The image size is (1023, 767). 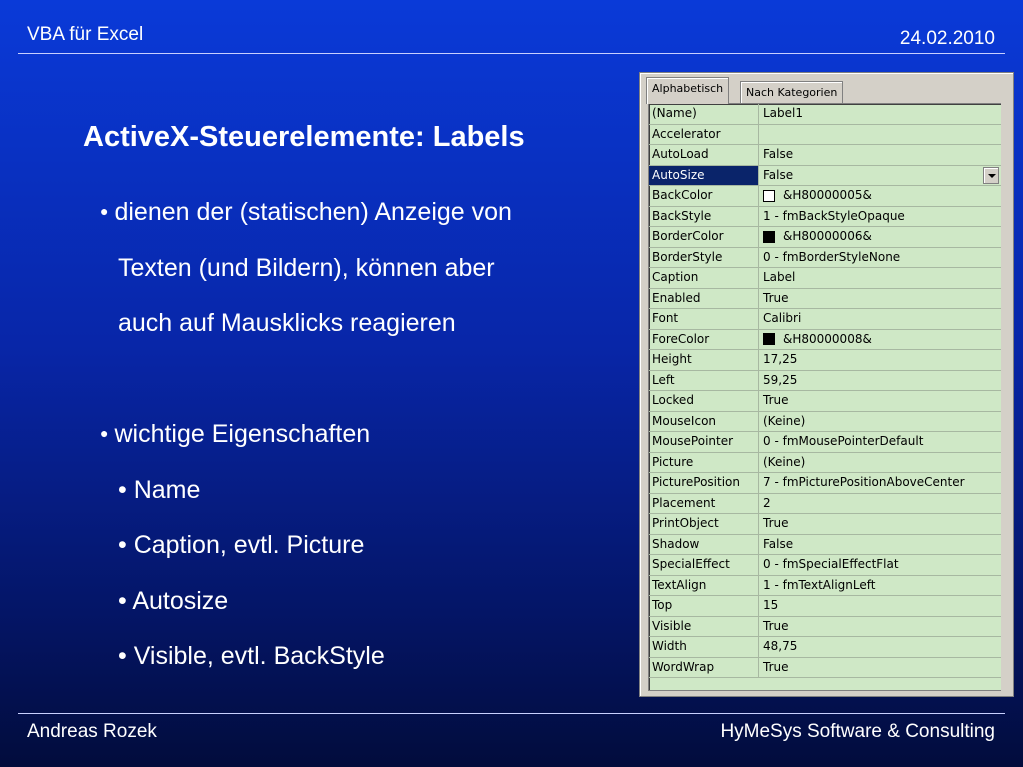 I want to click on property-value: Label1, so click(x=880, y=114).